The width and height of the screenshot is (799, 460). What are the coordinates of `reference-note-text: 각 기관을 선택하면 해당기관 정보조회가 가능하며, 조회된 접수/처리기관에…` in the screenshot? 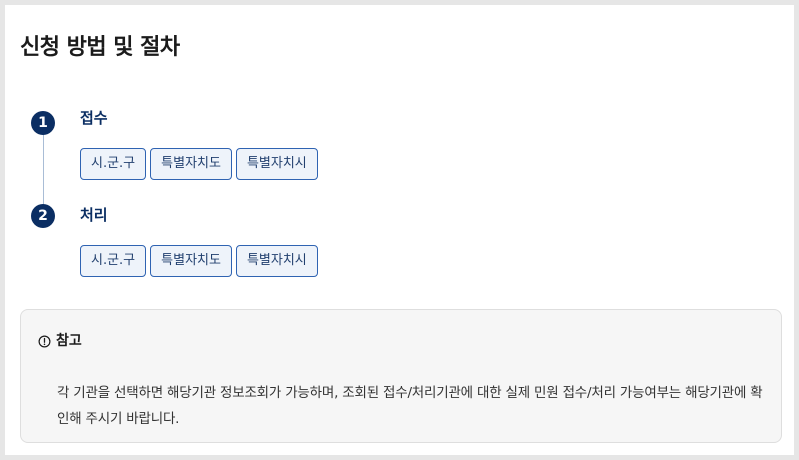 It's located at (410, 406).